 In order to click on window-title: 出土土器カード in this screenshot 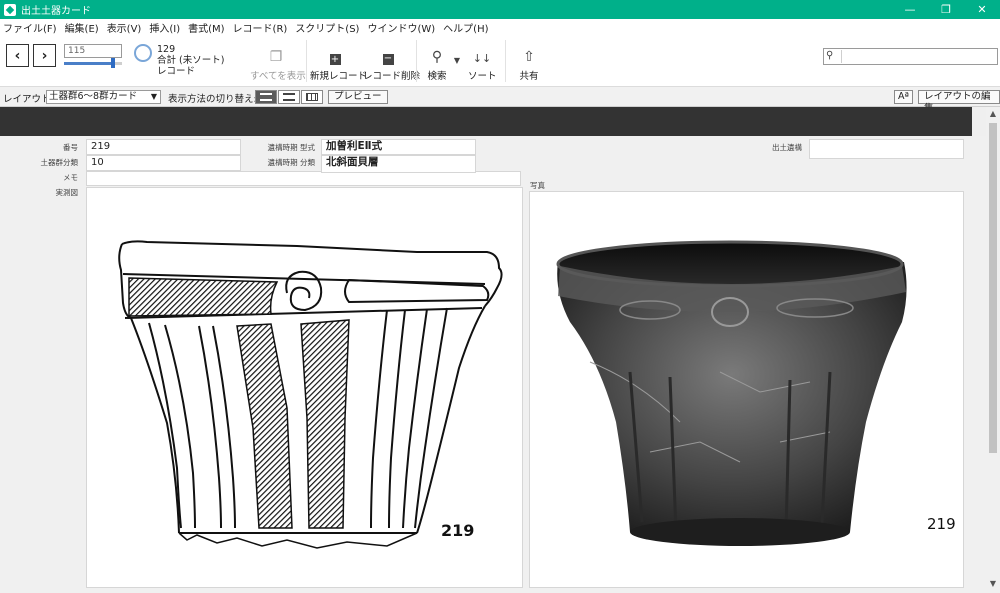, I will do `click(56, 11)`.